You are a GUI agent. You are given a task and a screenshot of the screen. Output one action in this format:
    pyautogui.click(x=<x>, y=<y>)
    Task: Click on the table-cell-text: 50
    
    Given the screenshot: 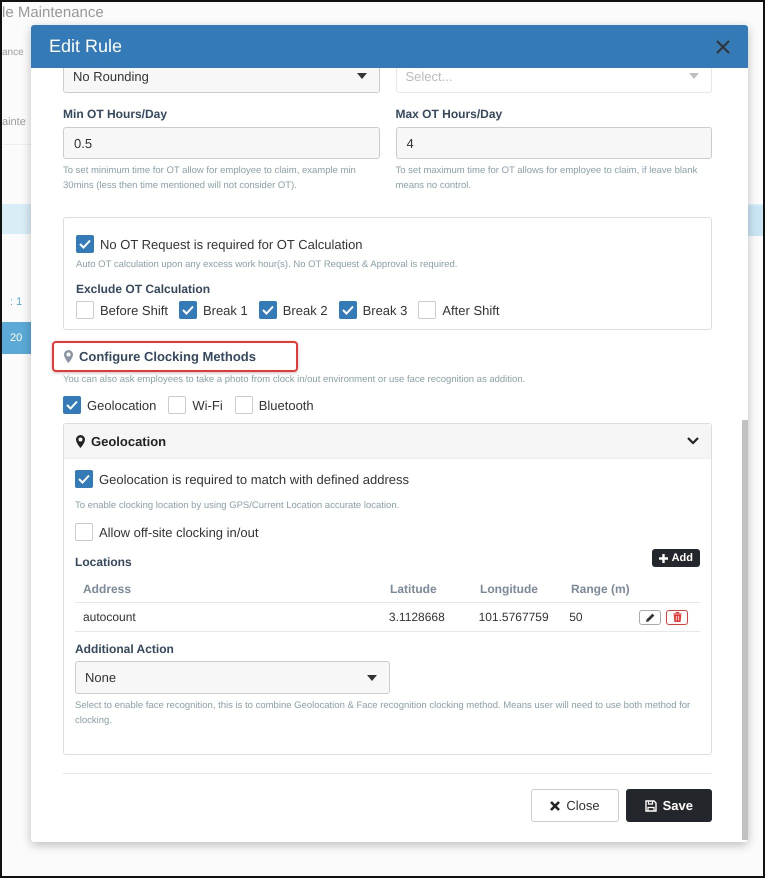 What is the action you would take?
    pyautogui.click(x=576, y=617)
    